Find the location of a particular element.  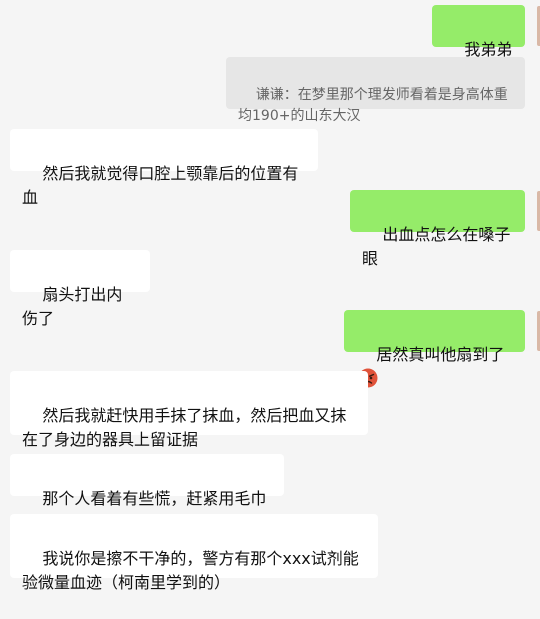

chat-bubble-self: 出血点怎么在嗓子眼 is located at coordinates (437, 229).